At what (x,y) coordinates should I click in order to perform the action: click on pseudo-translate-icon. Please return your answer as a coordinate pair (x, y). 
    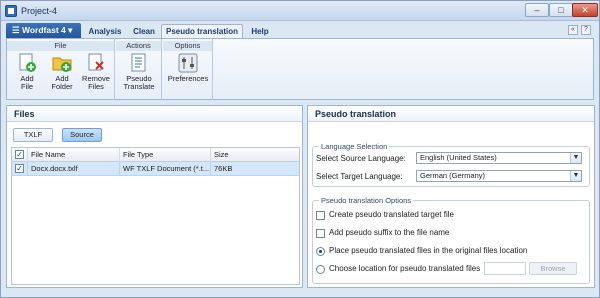
    Looking at the image, I should click on (139, 63).